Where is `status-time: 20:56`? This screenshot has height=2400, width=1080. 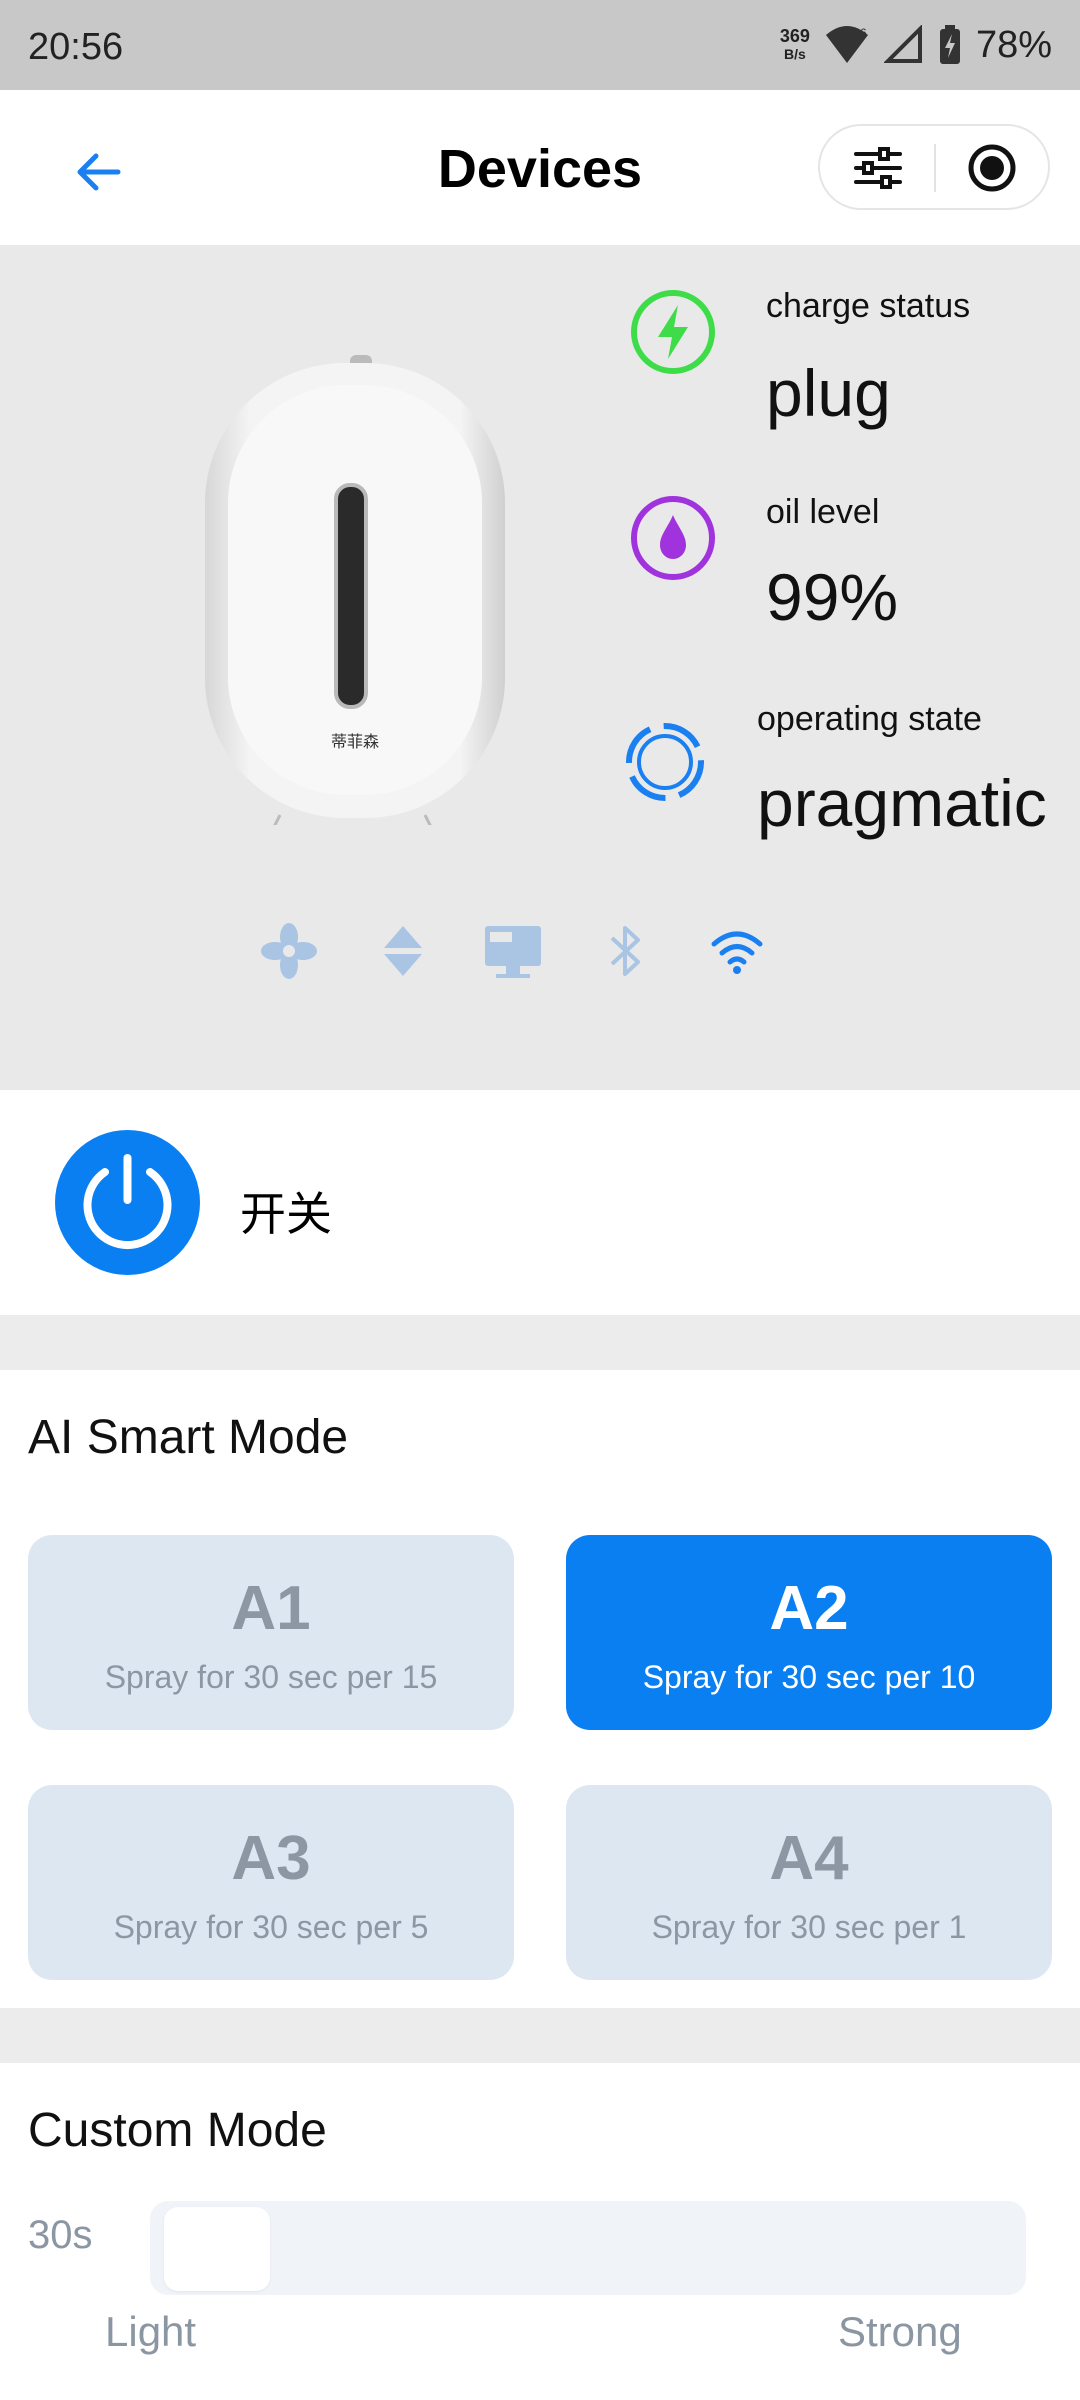 status-time: 20:56 is located at coordinates (76, 47).